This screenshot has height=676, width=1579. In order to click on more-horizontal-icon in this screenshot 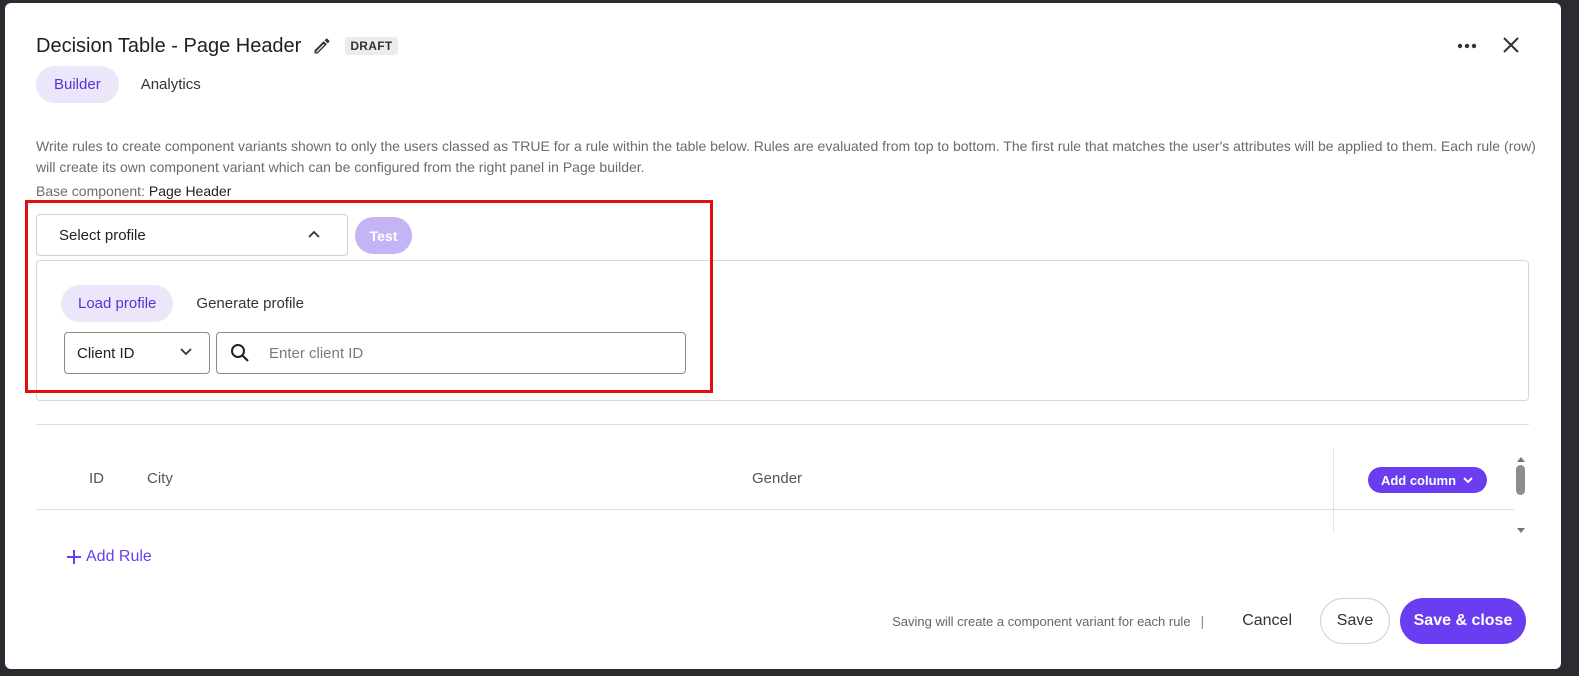, I will do `click(1467, 46)`.